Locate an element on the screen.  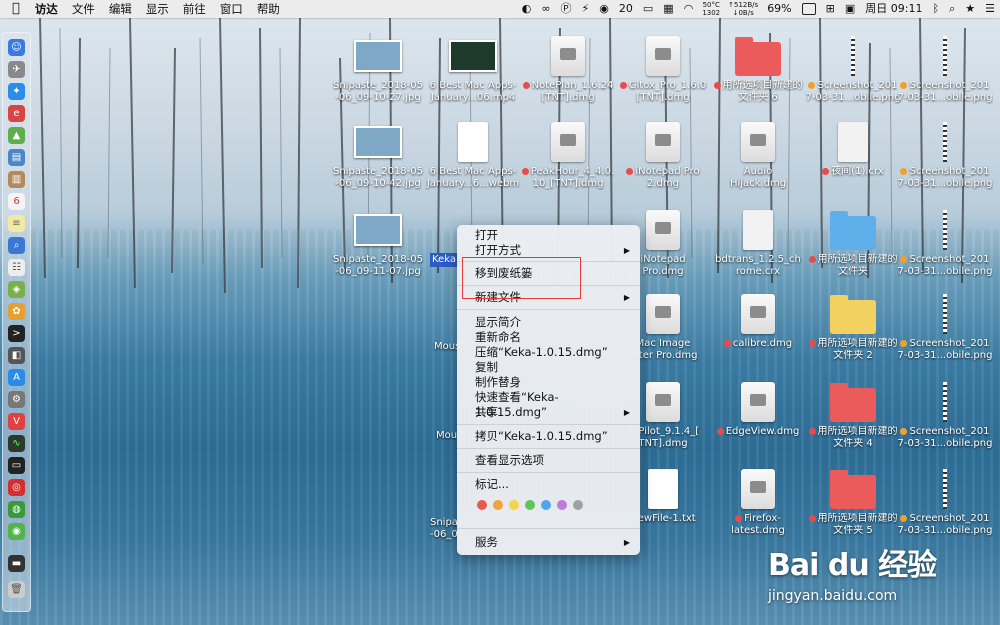
android-icon: ▲ is located at coordinates (16, 135).